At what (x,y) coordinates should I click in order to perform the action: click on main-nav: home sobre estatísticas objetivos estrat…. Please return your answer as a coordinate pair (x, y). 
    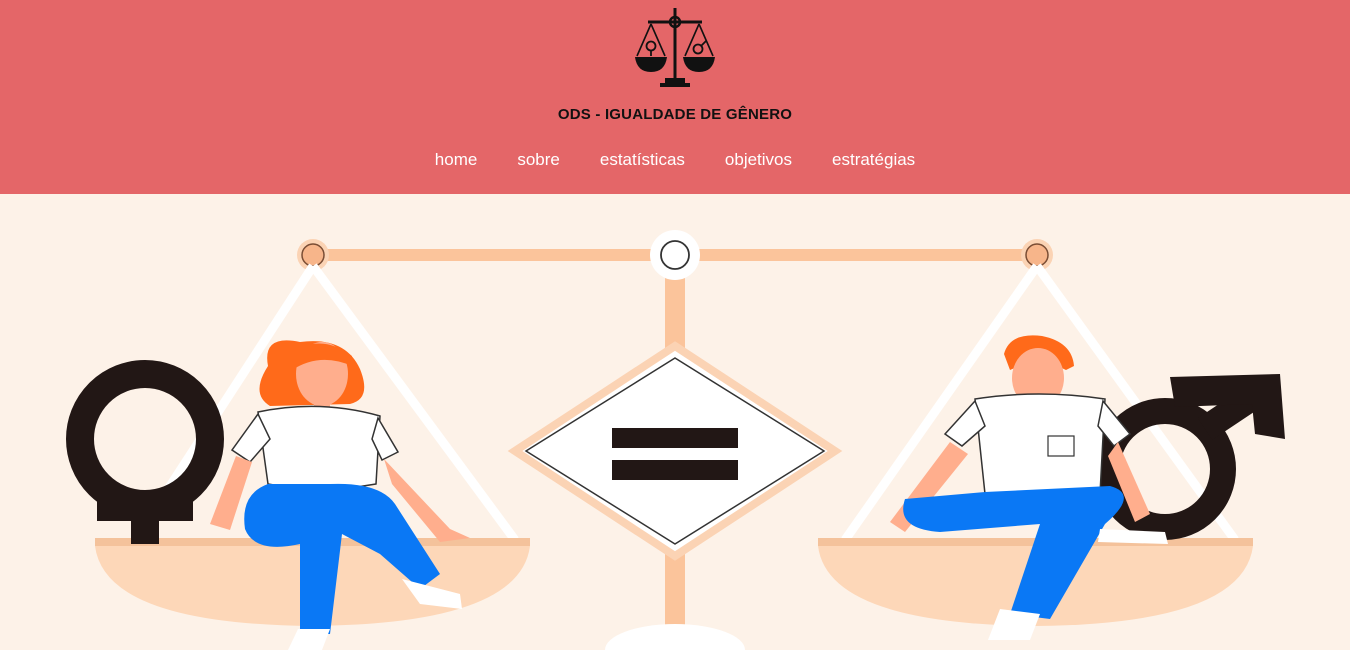
    Looking at the image, I should click on (675, 160).